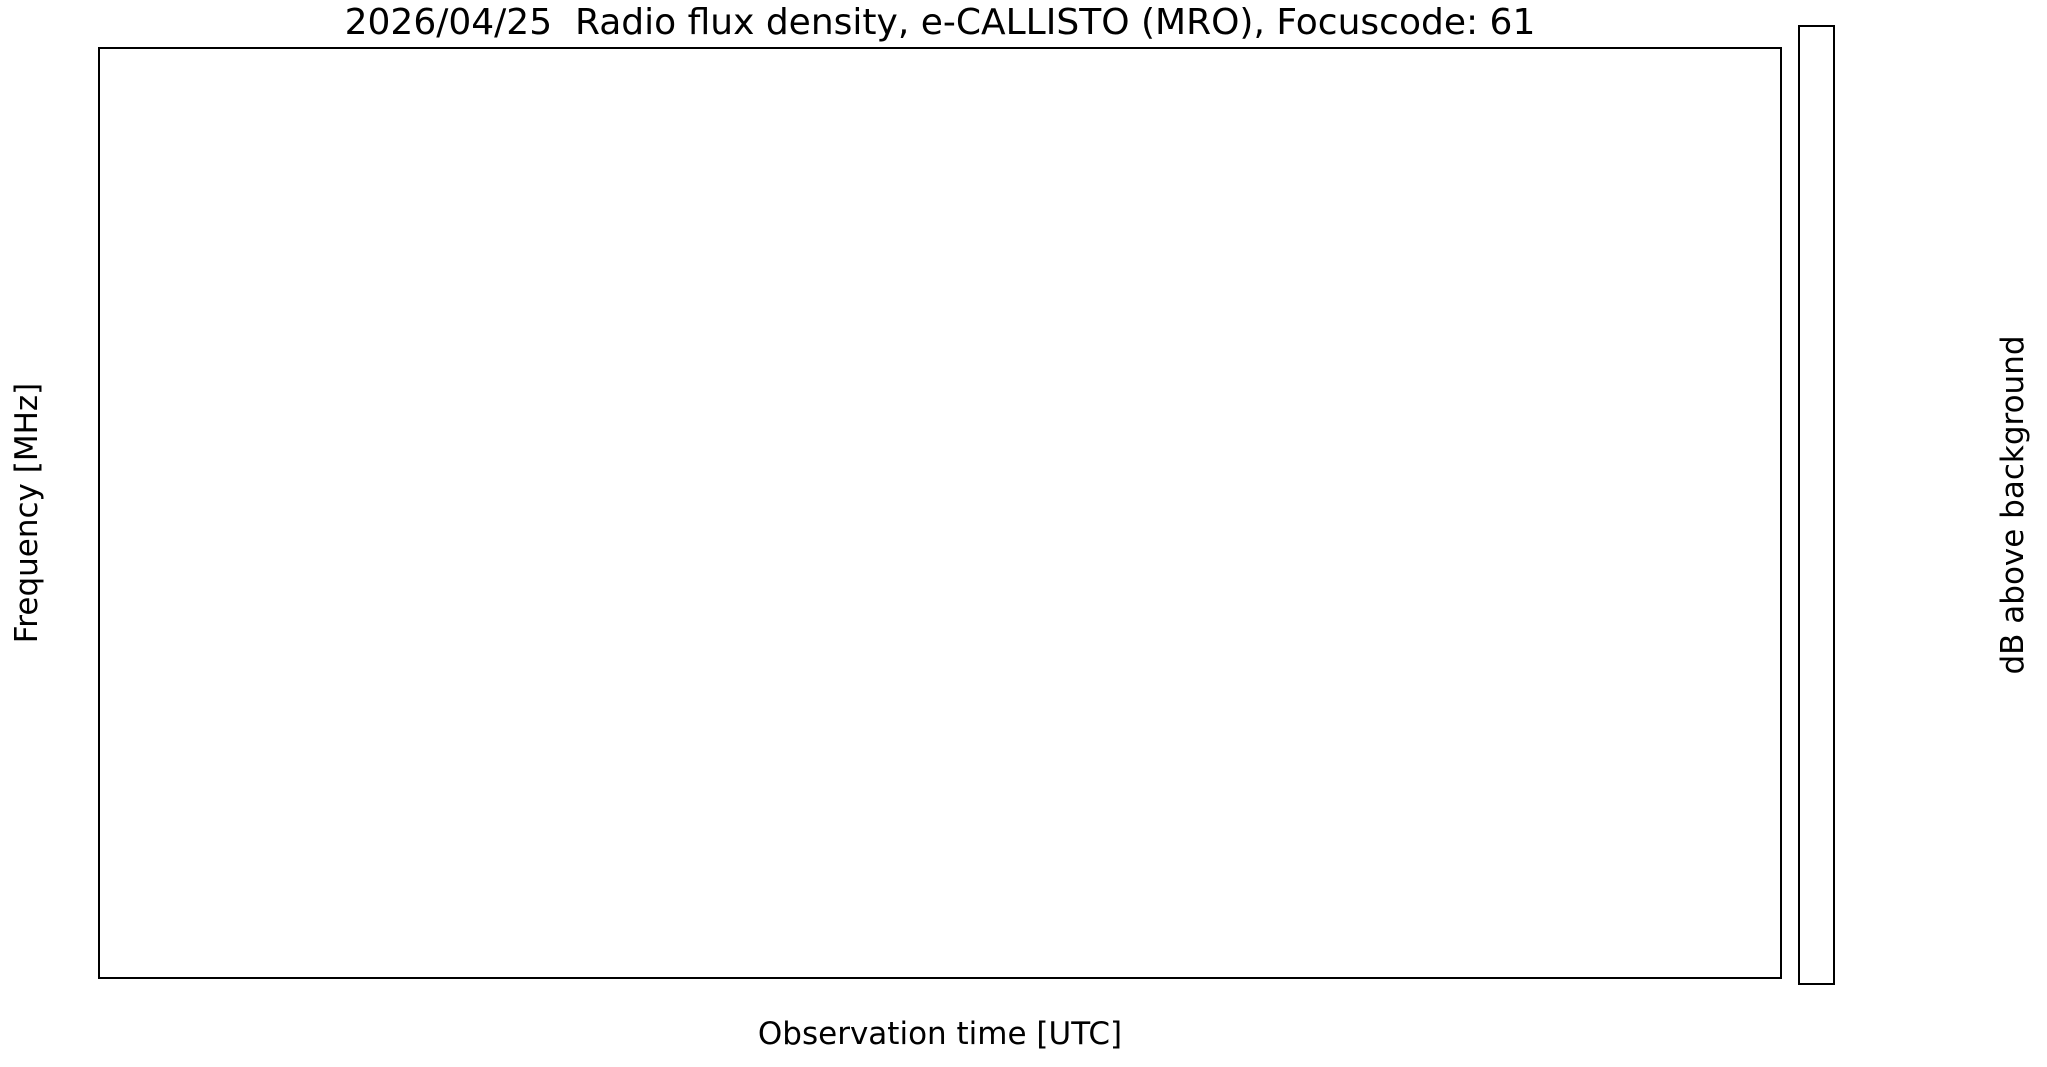 This screenshot has width=2047, height=1067. What do you see at coordinates (27, 513) in the screenshot?
I see `y-axis-label: Frequency [MHz]` at bounding box center [27, 513].